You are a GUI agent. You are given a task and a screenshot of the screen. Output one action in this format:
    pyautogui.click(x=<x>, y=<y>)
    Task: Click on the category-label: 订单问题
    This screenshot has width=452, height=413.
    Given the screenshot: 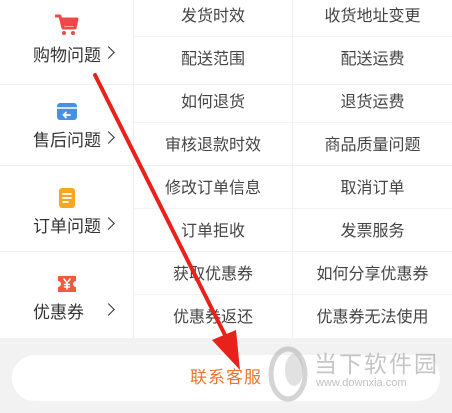 What is the action you would take?
    pyautogui.click(x=67, y=227)
    